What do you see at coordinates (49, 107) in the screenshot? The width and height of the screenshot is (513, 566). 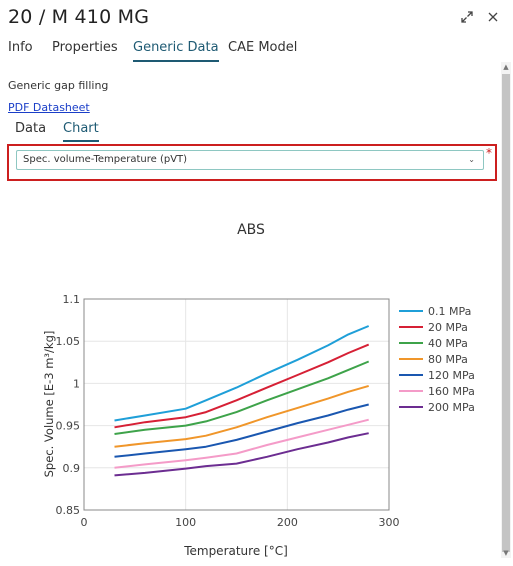 I see `pdf-datasheet-link: PDF Datasheet` at bounding box center [49, 107].